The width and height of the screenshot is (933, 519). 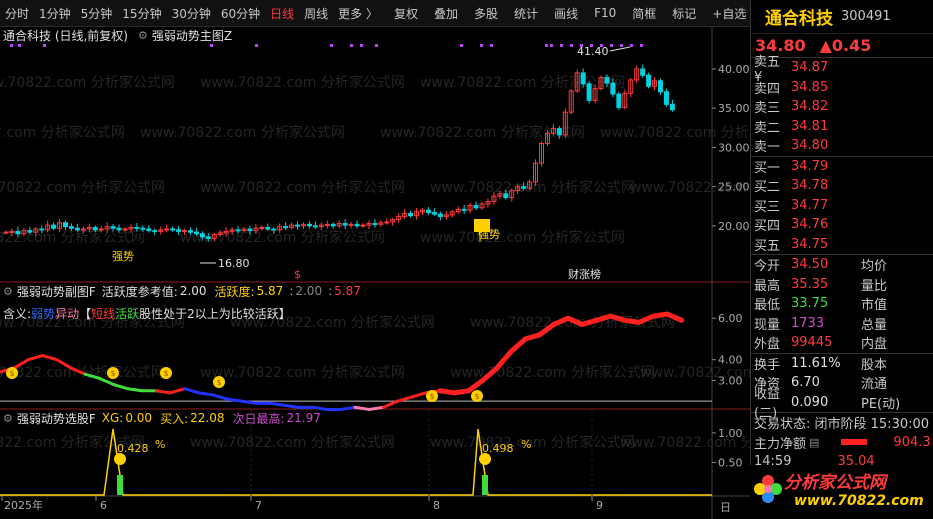 I want to click on trade-status-row: 交易状态: 闭市阶段 15:30:00, so click(x=842, y=423).